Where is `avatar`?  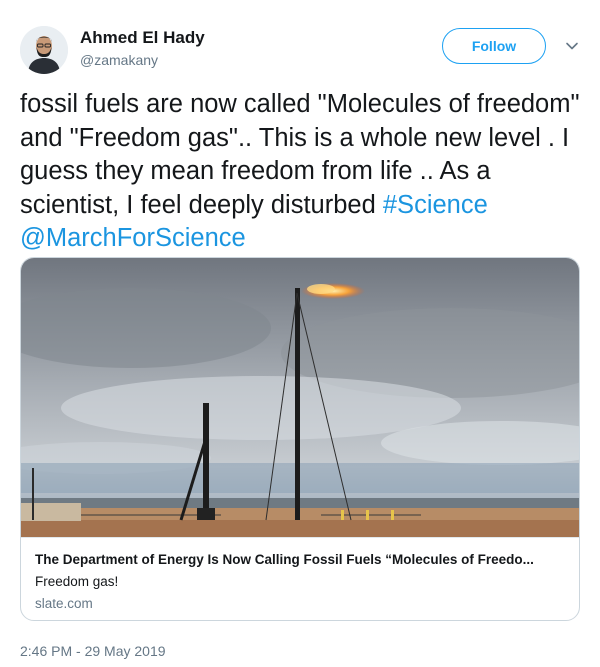
avatar is located at coordinates (44, 50).